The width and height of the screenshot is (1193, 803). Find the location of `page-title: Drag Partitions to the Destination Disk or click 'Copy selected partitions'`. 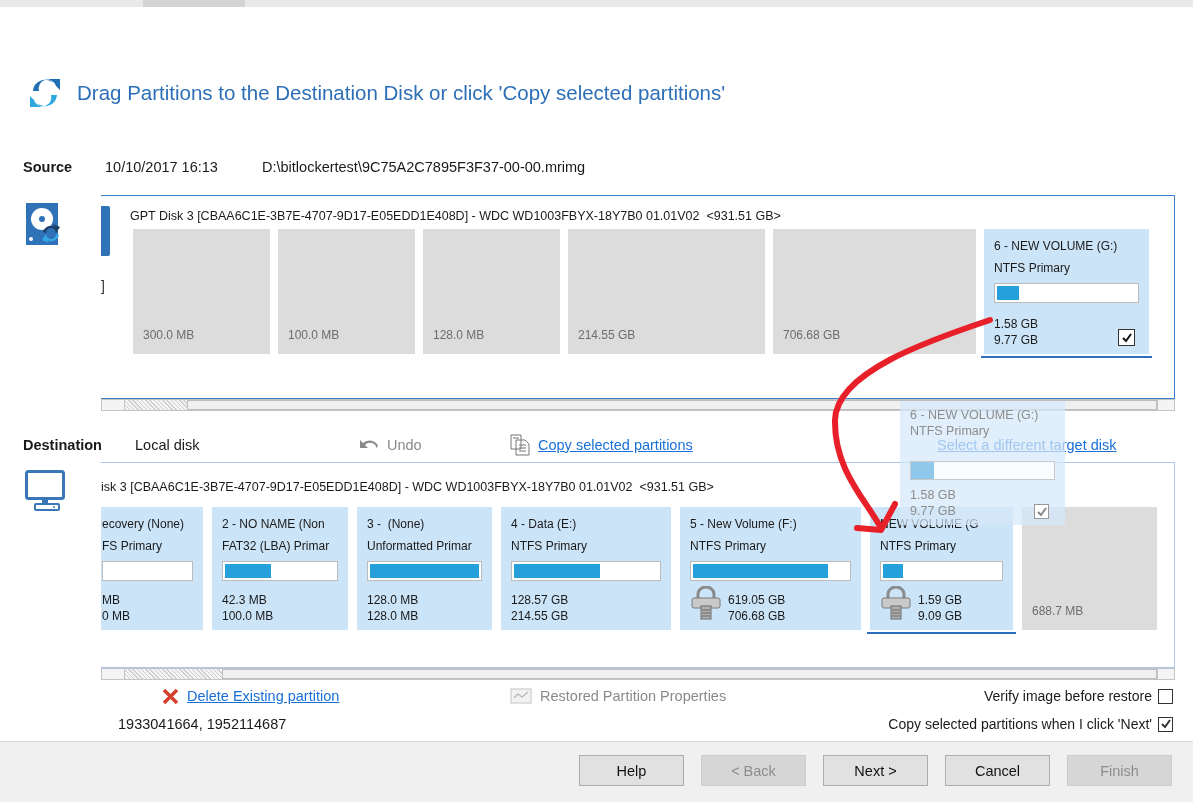

page-title: Drag Partitions to the Destination Disk or click 'Copy selected partitions' is located at coordinates (401, 93).